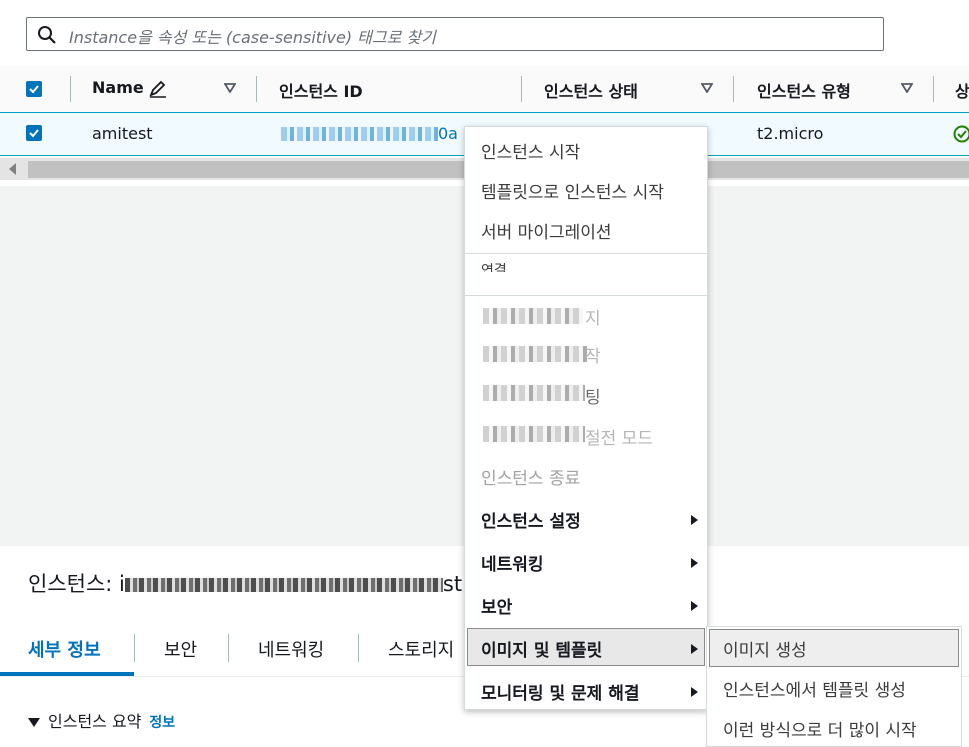 The width and height of the screenshot is (969, 747). Describe the element at coordinates (496, 605) in the screenshot. I see `menu-item-security: 보안` at that location.